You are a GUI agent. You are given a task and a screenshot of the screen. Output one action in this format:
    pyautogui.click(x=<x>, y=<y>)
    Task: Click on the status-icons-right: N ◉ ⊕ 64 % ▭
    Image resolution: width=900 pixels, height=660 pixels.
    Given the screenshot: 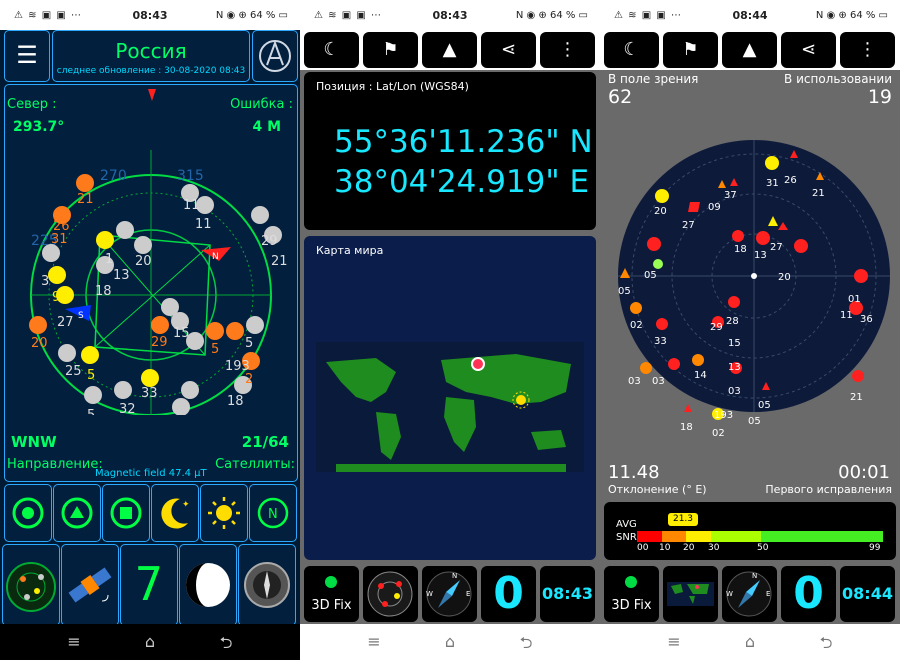 What is the action you would take?
    pyautogui.click(x=551, y=15)
    